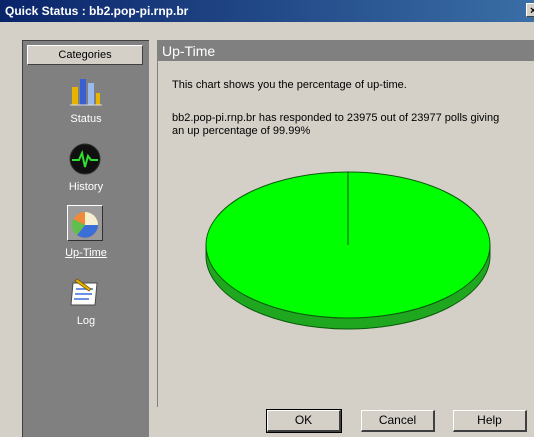 The width and height of the screenshot is (534, 437). I want to click on sidebar-item-label: Log, so click(86, 321).